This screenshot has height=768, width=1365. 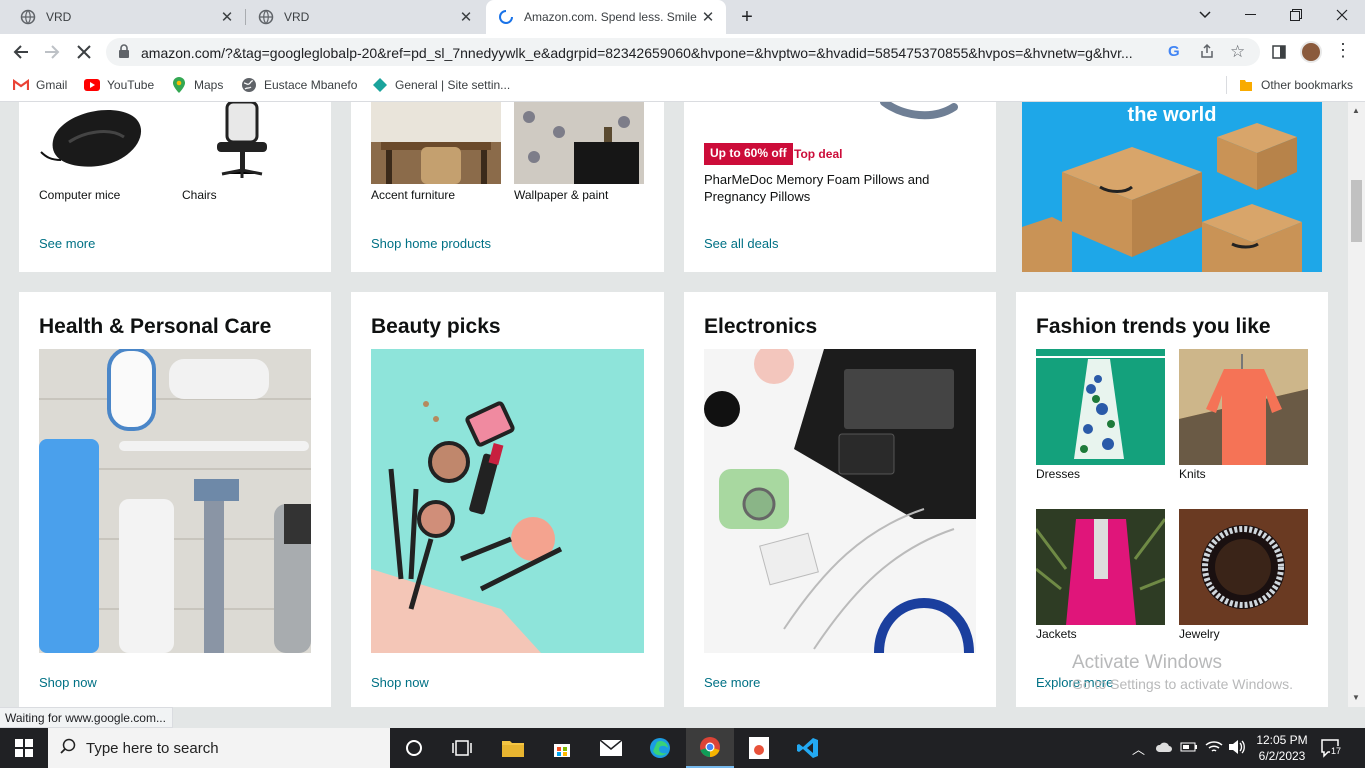 What do you see at coordinates (1056, 634) in the screenshot?
I see `item-caption: Jackets` at bounding box center [1056, 634].